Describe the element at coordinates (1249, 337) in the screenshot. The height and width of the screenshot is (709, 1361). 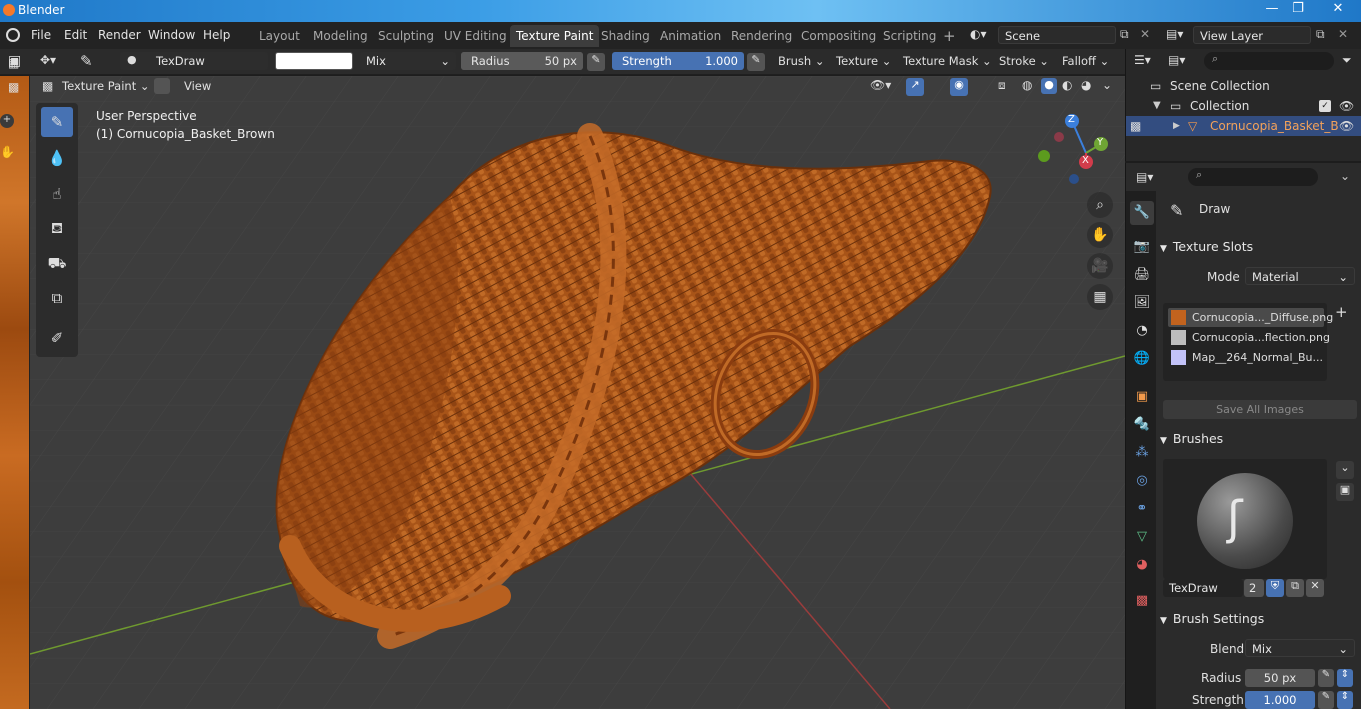
I see `texture-slot-reflection: Cornucopia...flection.png` at that location.